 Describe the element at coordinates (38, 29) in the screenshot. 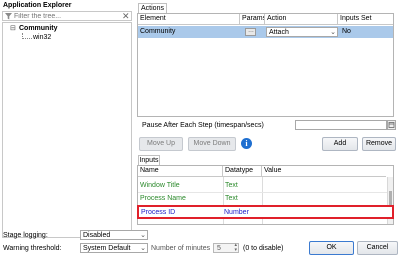

I see `tree-node-community: Community` at that location.